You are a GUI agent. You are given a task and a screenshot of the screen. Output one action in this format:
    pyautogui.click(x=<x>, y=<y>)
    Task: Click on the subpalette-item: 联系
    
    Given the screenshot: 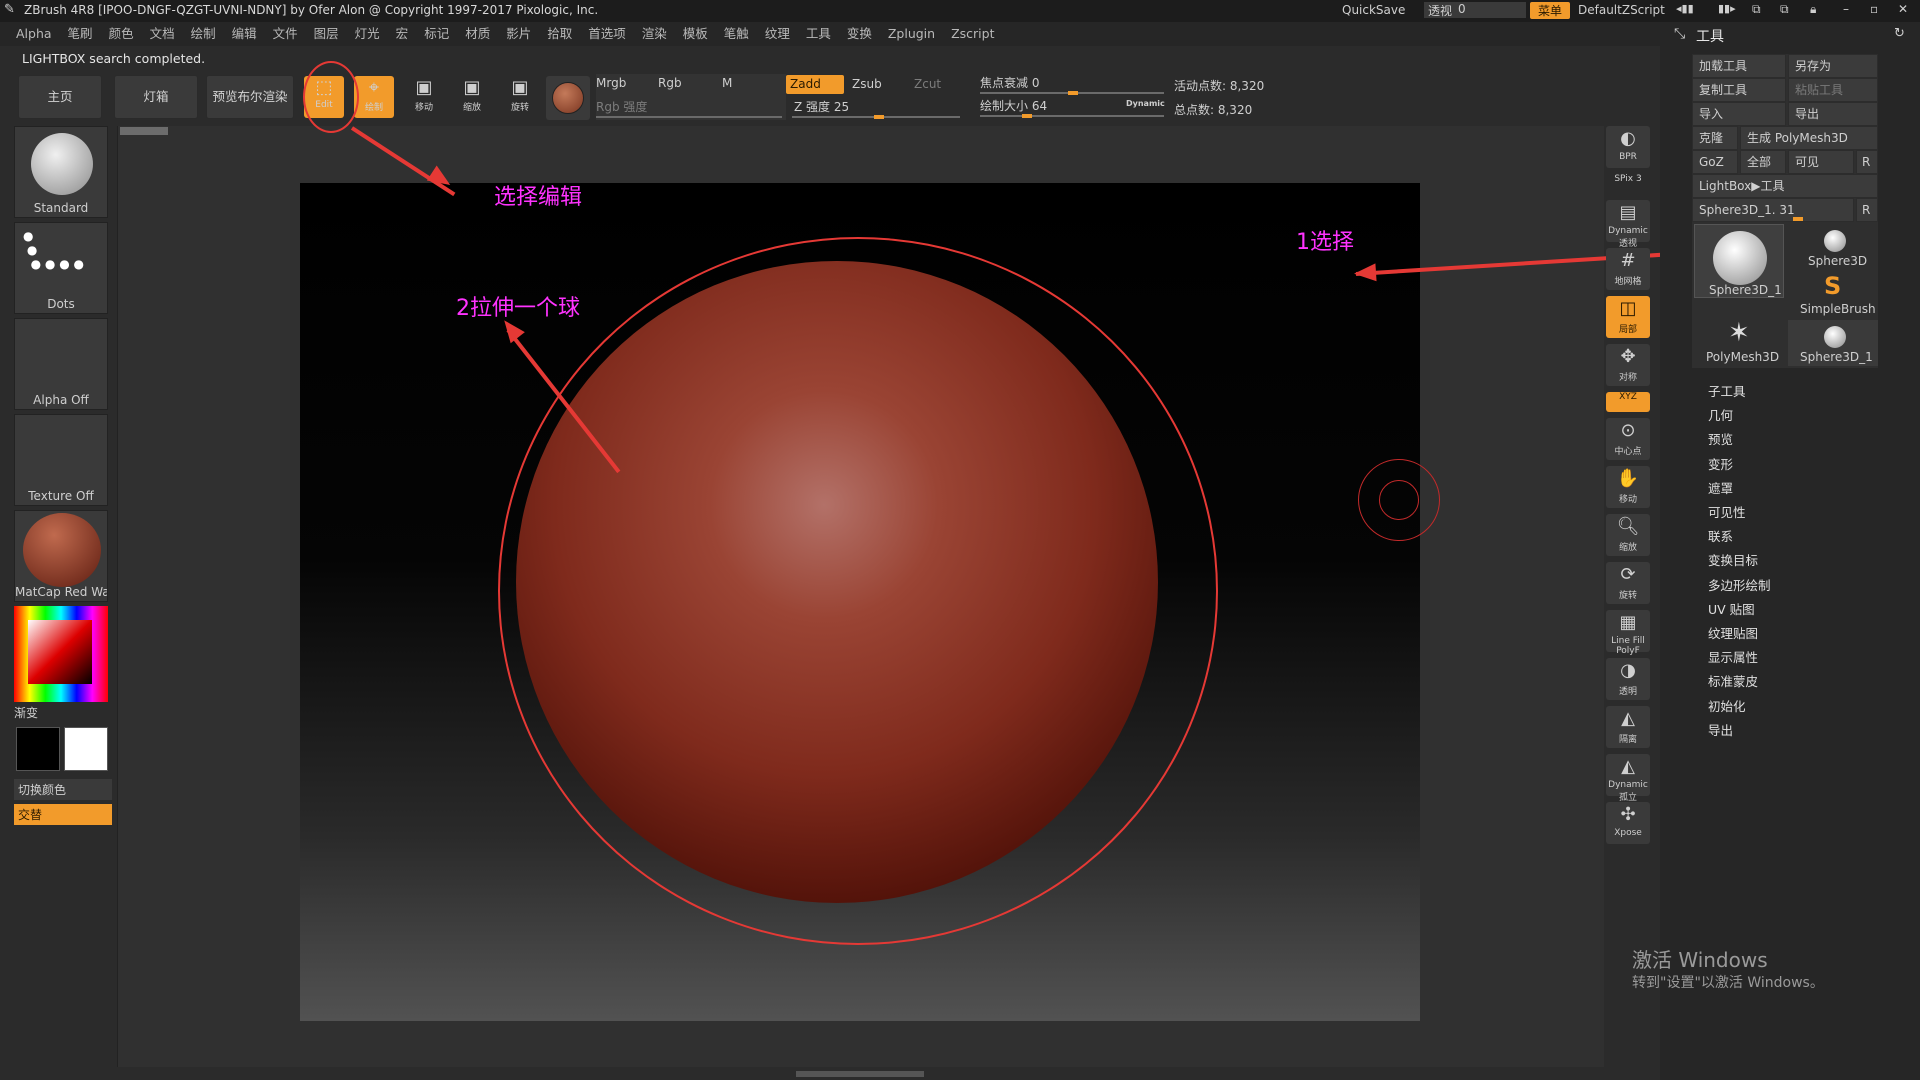 What is the action you would take?
    pyautogui.click(x=1798, y=537)
    